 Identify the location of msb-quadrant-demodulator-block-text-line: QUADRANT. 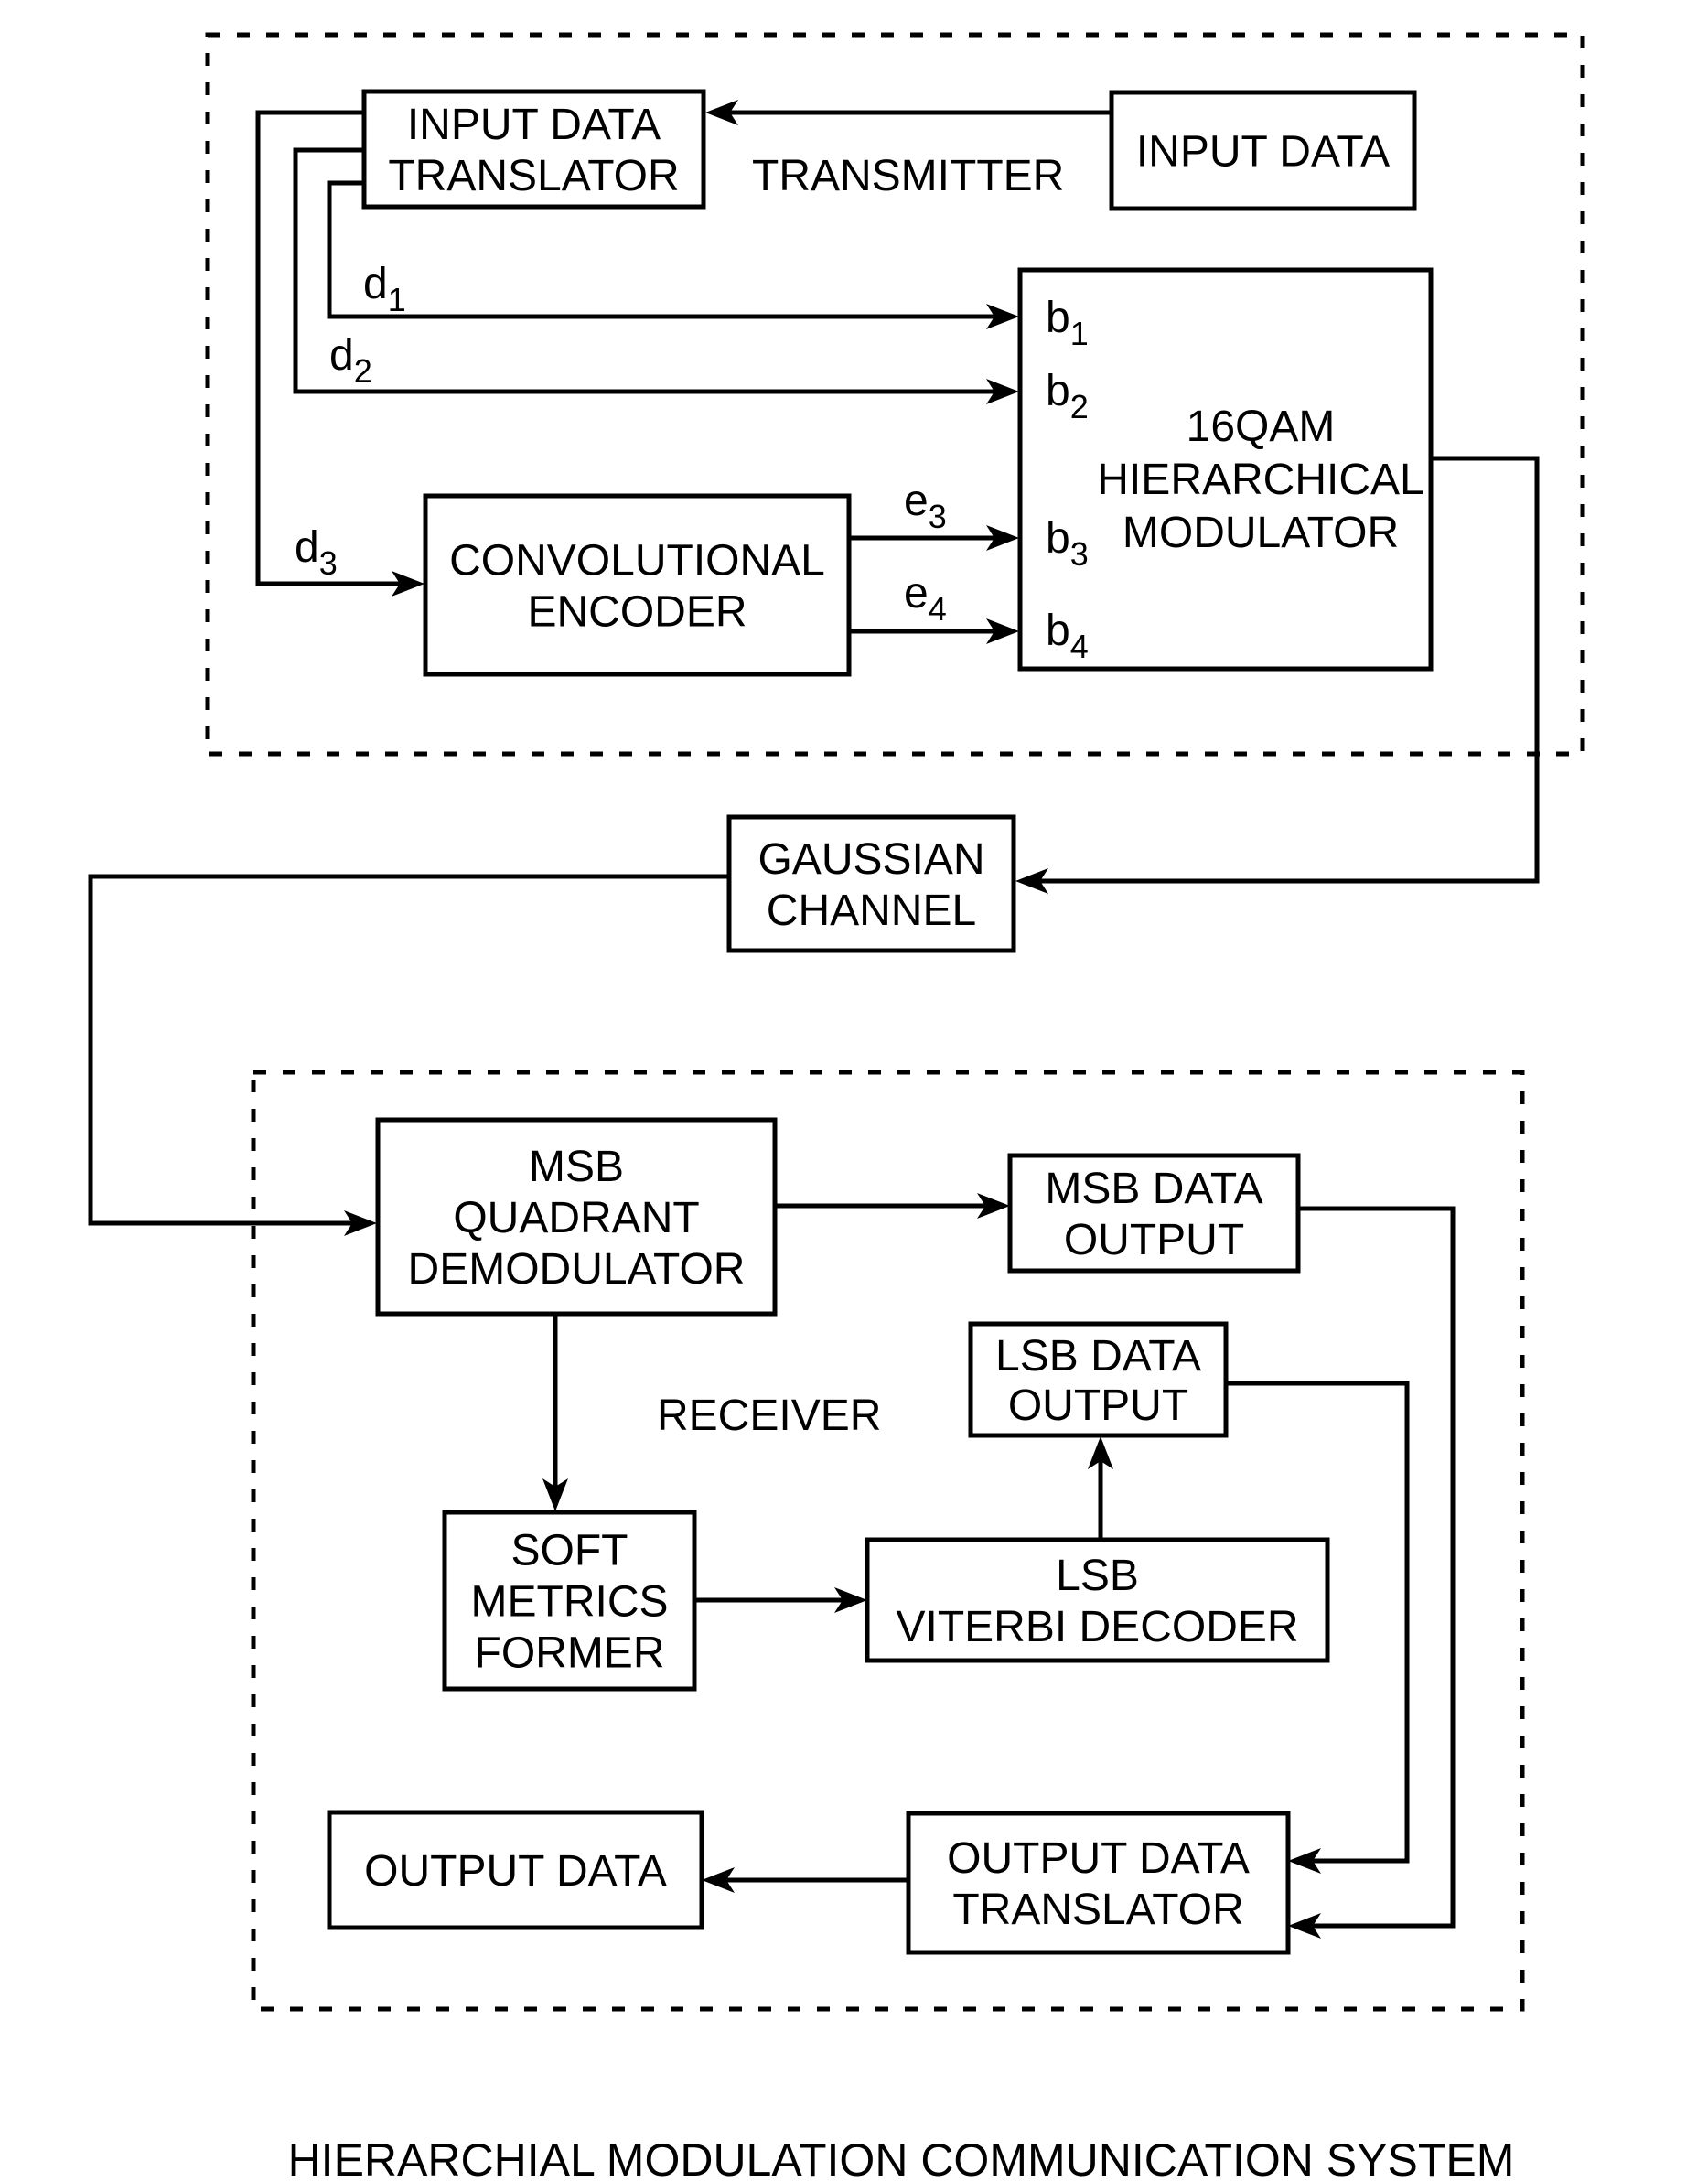
(576, 1218).